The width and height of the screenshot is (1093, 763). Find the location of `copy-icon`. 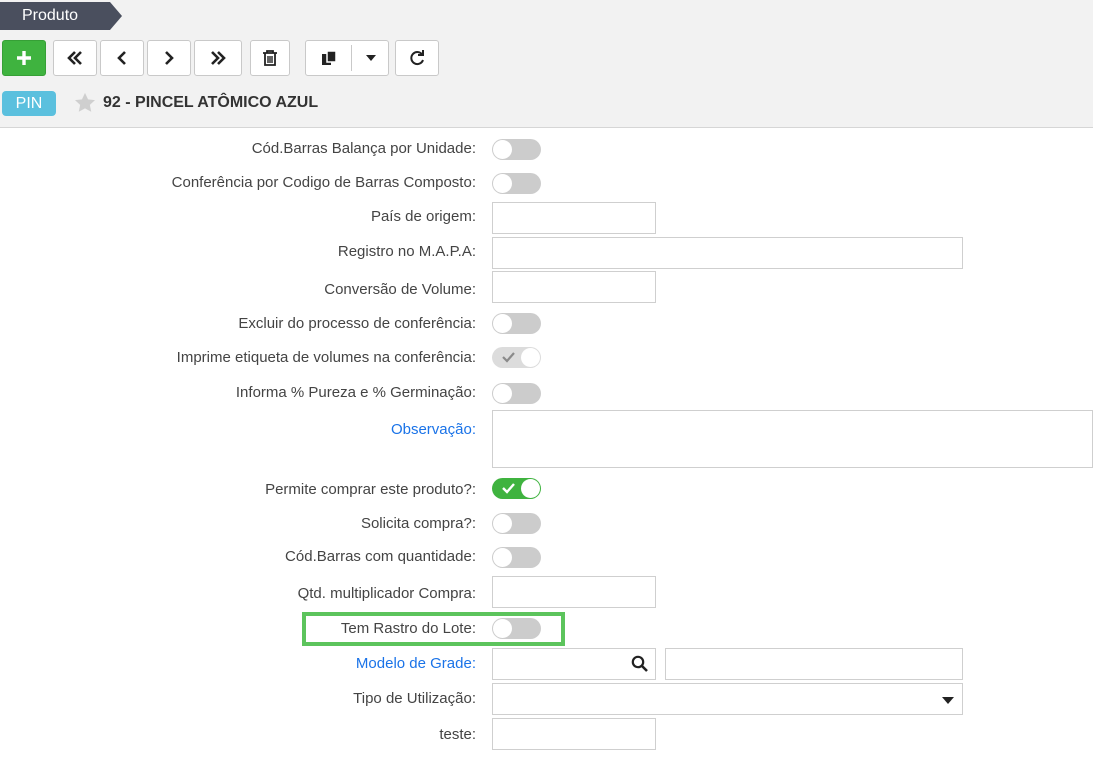

copy-icon is located at coordinates (329, 57).